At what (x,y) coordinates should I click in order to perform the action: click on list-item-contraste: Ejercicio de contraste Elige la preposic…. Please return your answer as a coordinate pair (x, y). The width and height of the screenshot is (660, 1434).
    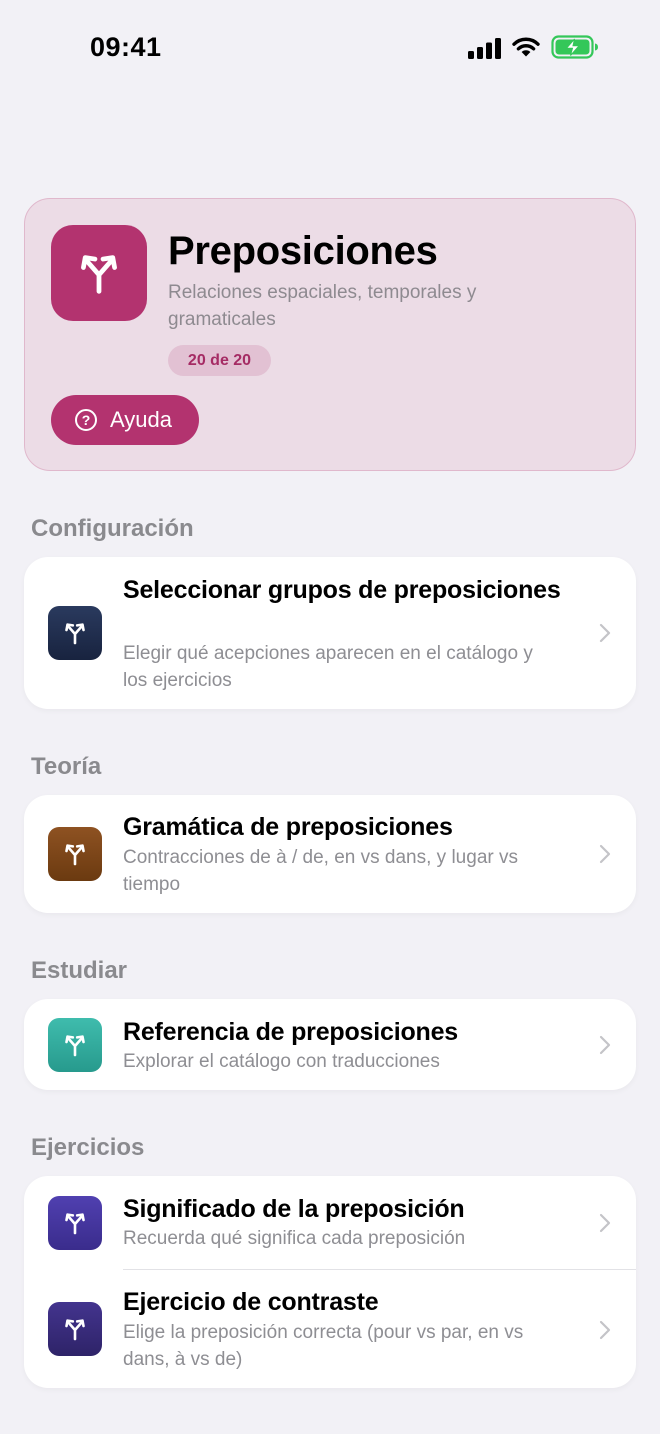
    Looking at the image, I should click on (330, 1329).